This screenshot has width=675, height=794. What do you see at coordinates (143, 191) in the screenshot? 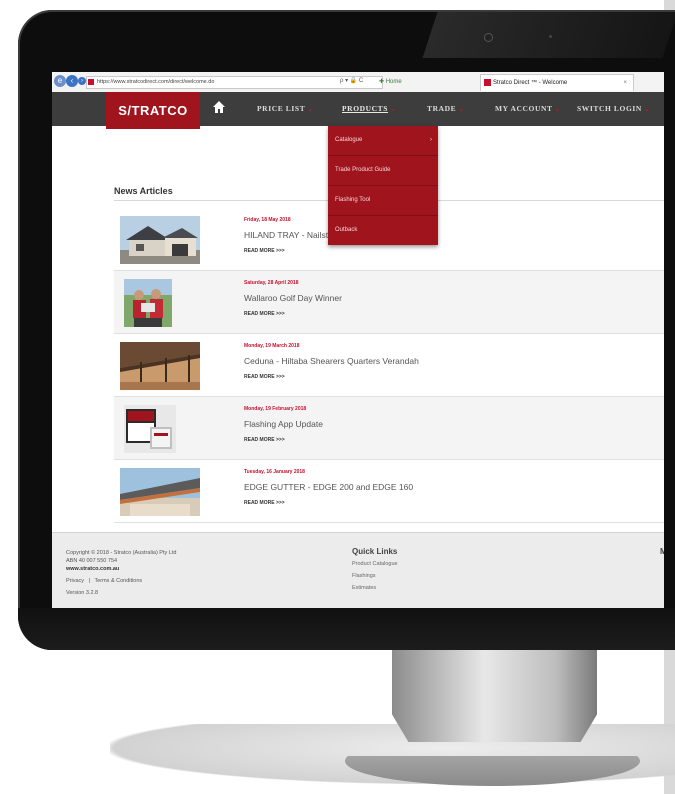
I see `news-section-title: News Articles` at bounding box center [143, 191].